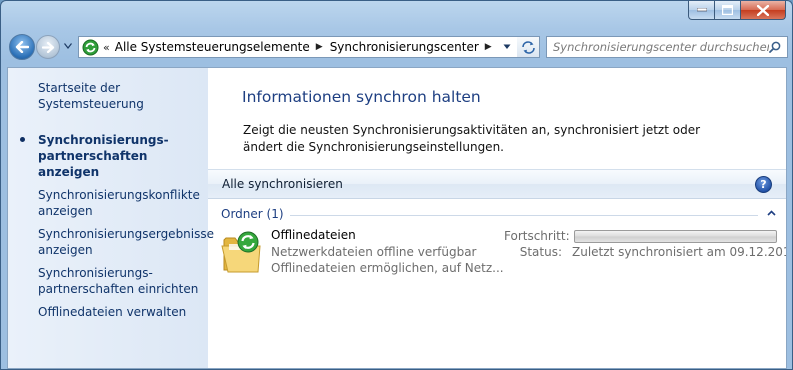 The image size is (793, 370). What do you see at coordinates (108, 203) in the screenshot?
I see `sidebar-link-view-conflicts: Synchronisierungskonflikte anzeigen` at bounding box center [108, 203].